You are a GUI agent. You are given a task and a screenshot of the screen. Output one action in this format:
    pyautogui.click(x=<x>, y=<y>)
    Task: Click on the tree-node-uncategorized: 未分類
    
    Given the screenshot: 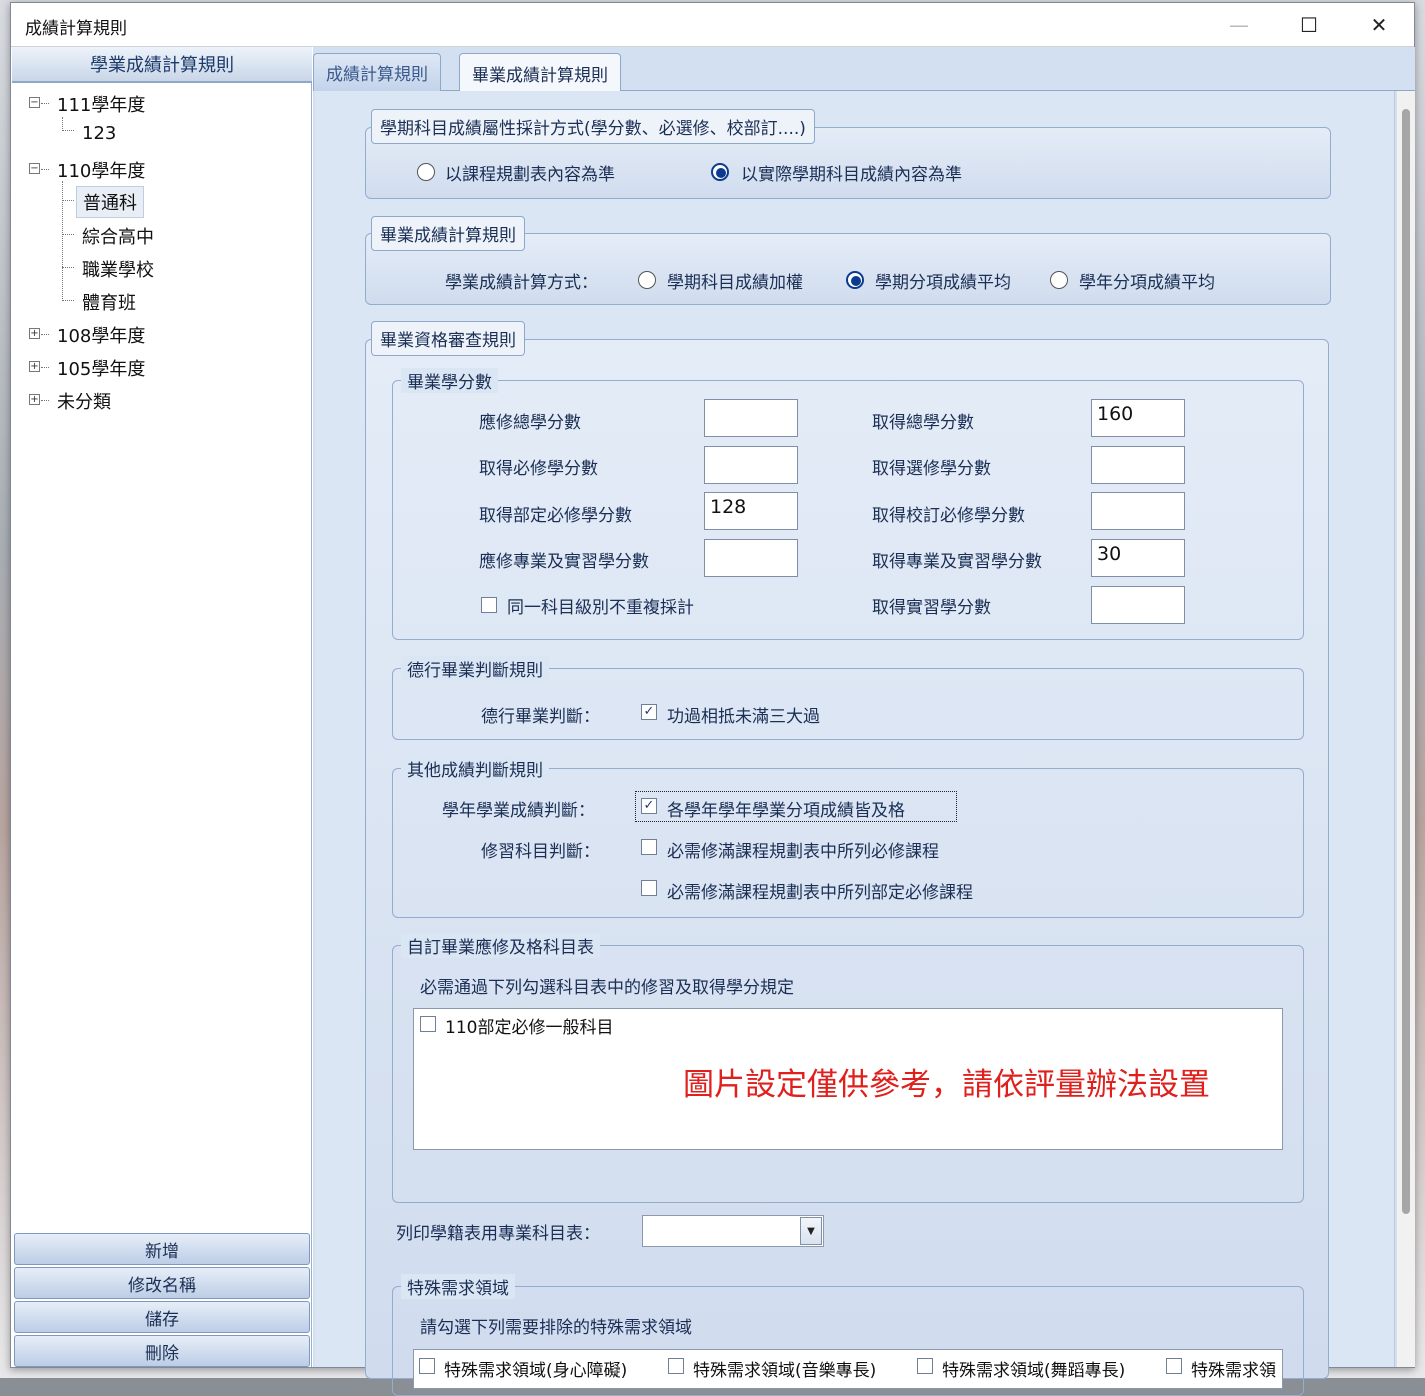 What is the action you would take?
    pyautogui.click(x=84, y=401)
    